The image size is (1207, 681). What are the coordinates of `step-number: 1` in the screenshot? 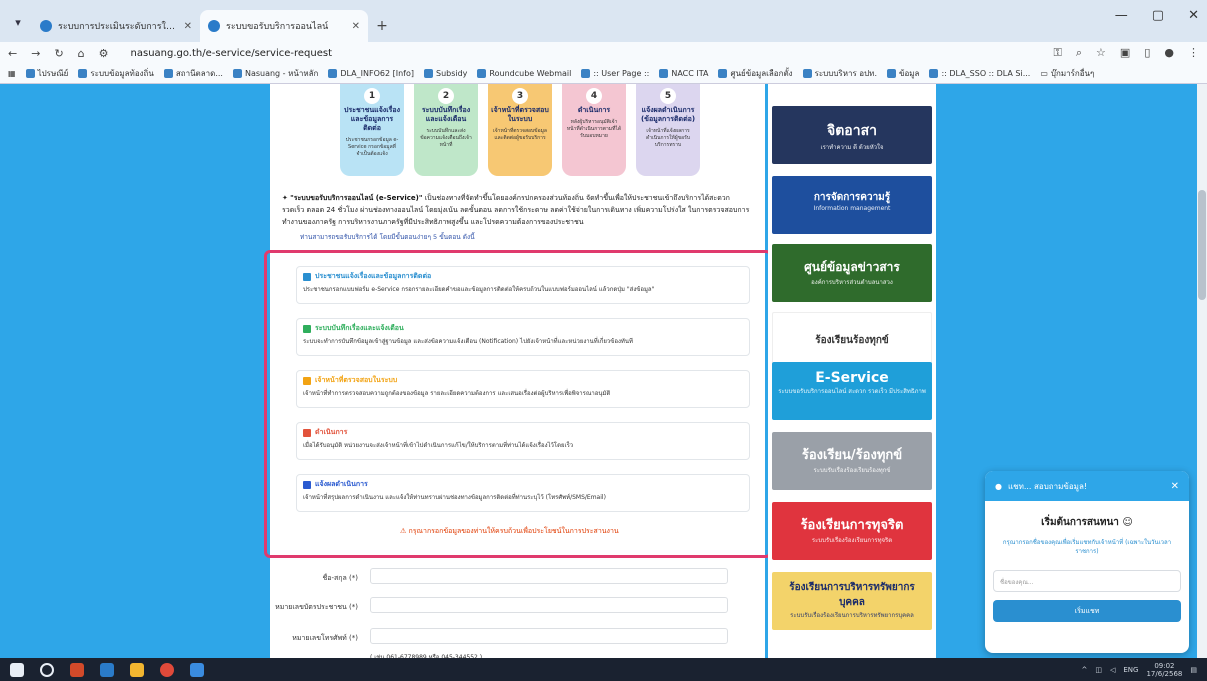 It's located at (372, 96).